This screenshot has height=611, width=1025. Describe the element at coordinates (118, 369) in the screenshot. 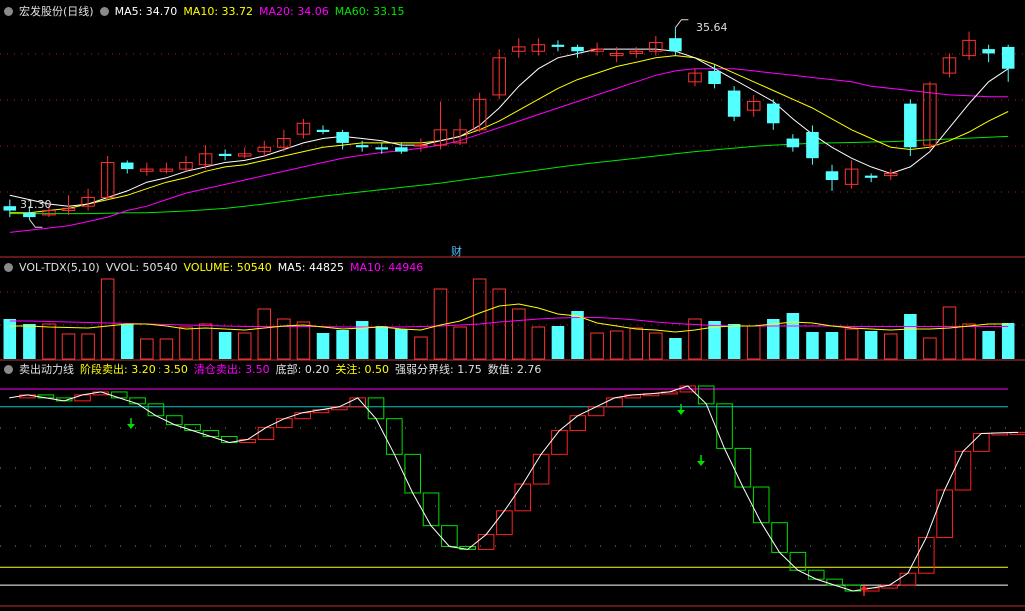

I see `stage-sell-value: 阶段卖出: 3.20` at that location.